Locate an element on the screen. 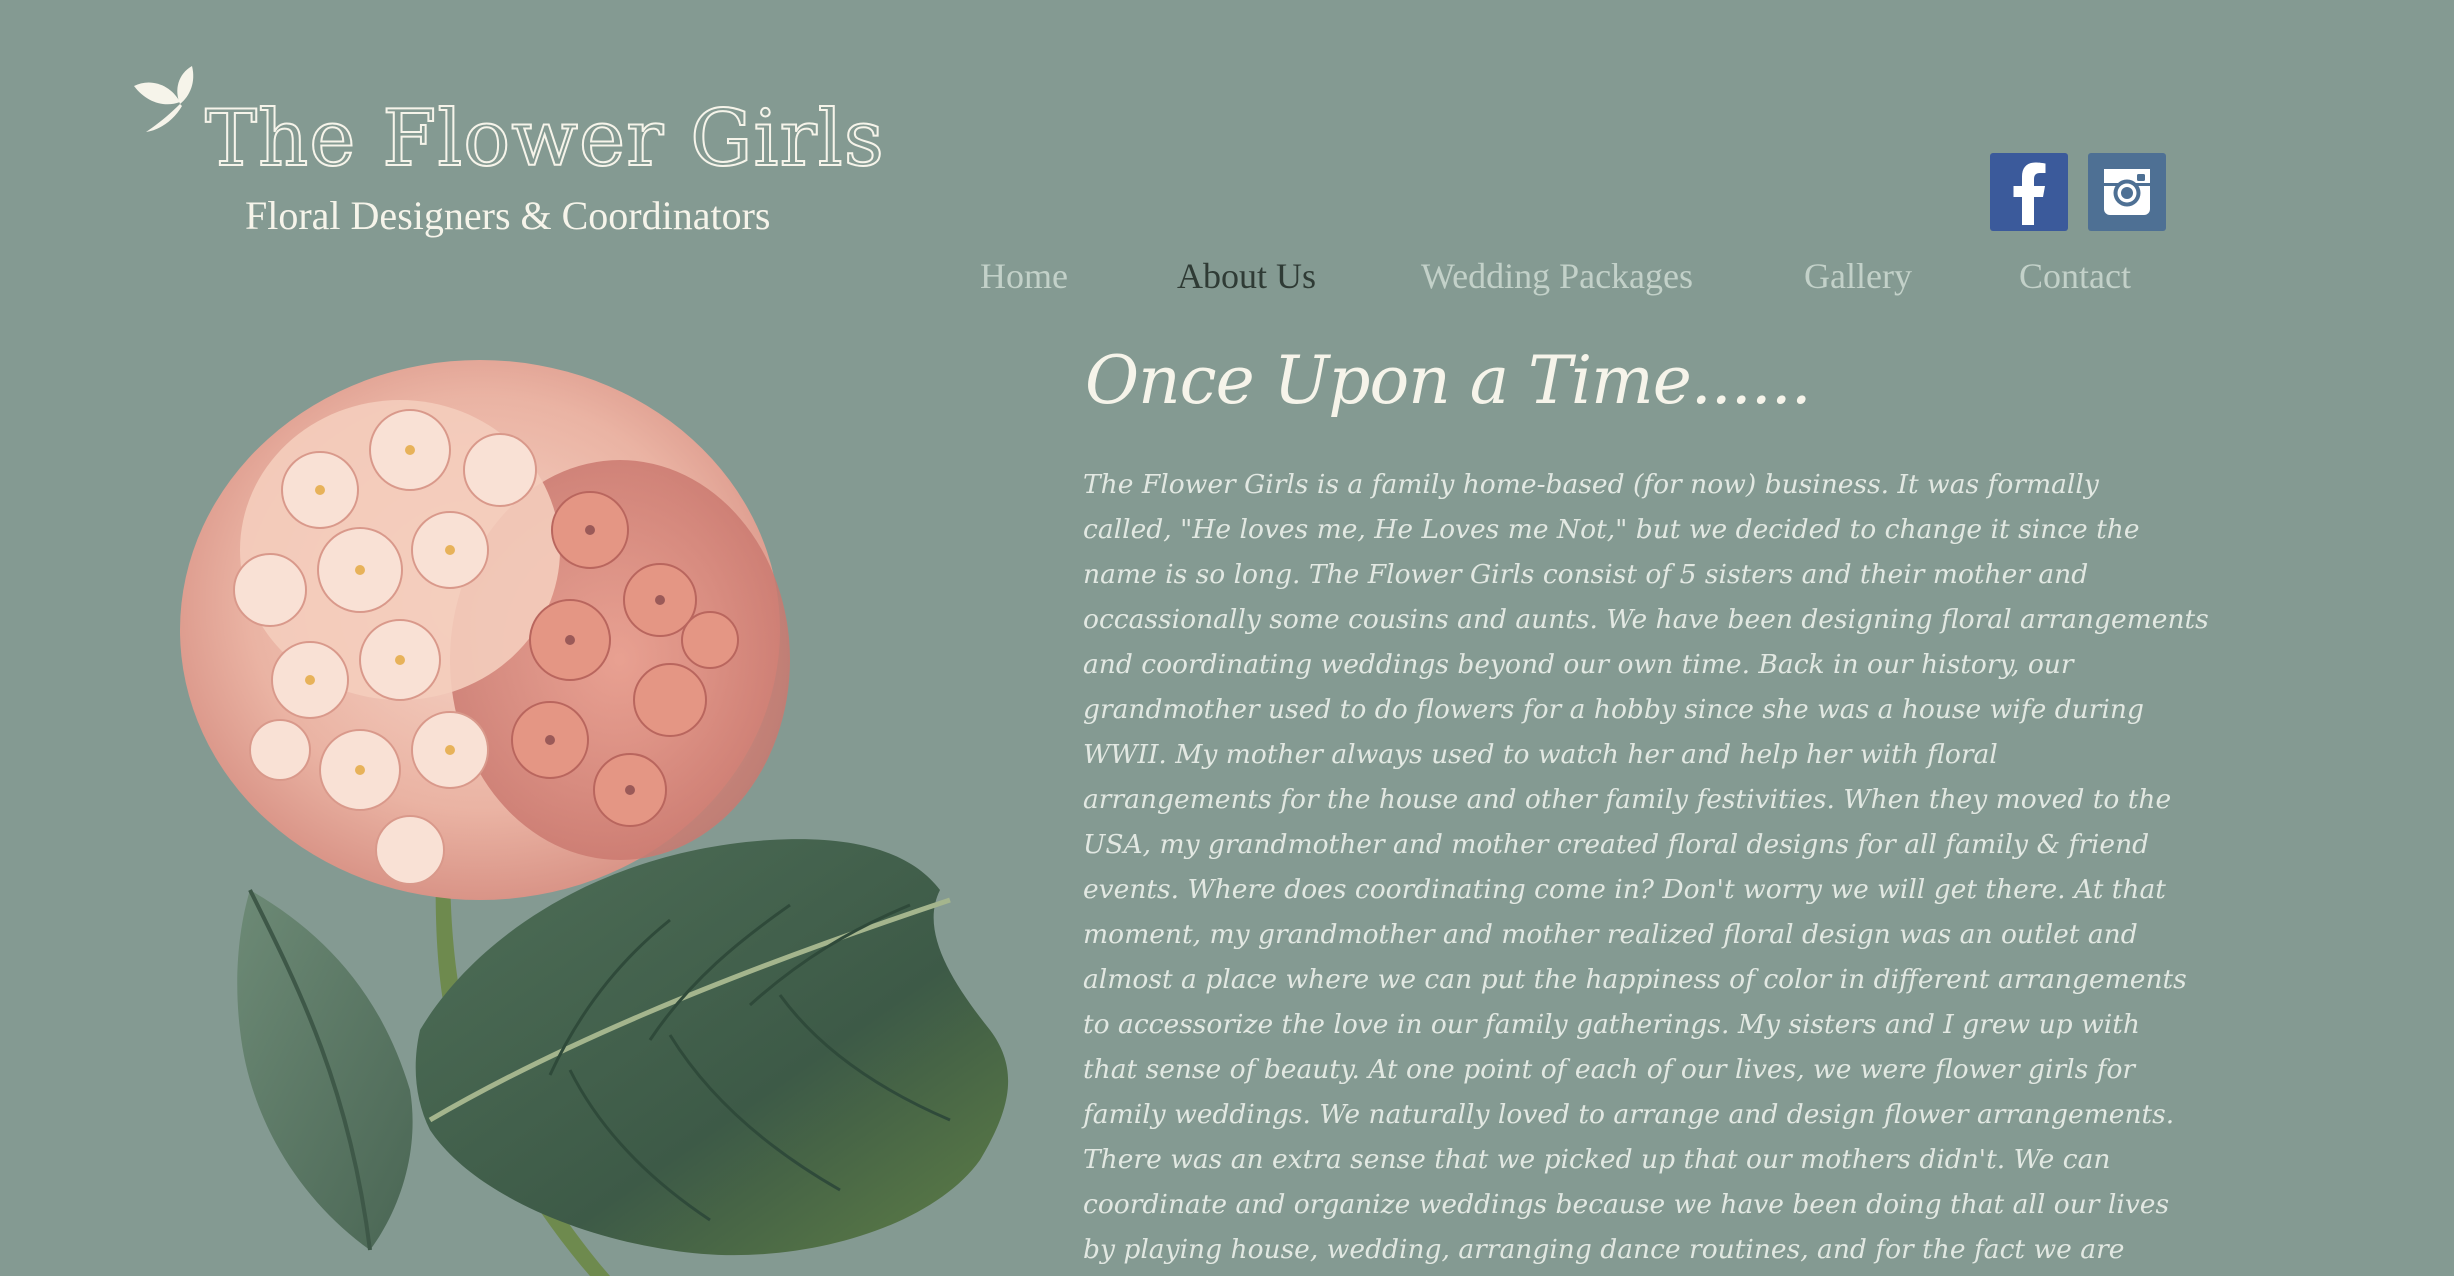  instagram-icon is located at coordinates (2127, 192).